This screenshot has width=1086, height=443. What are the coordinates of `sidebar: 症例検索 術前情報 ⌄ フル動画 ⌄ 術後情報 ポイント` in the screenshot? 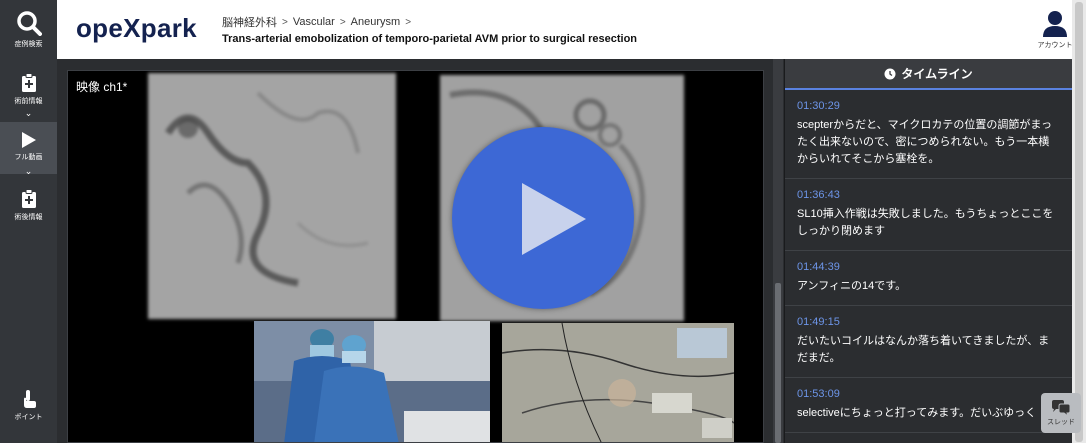 It's located at (28, 221).